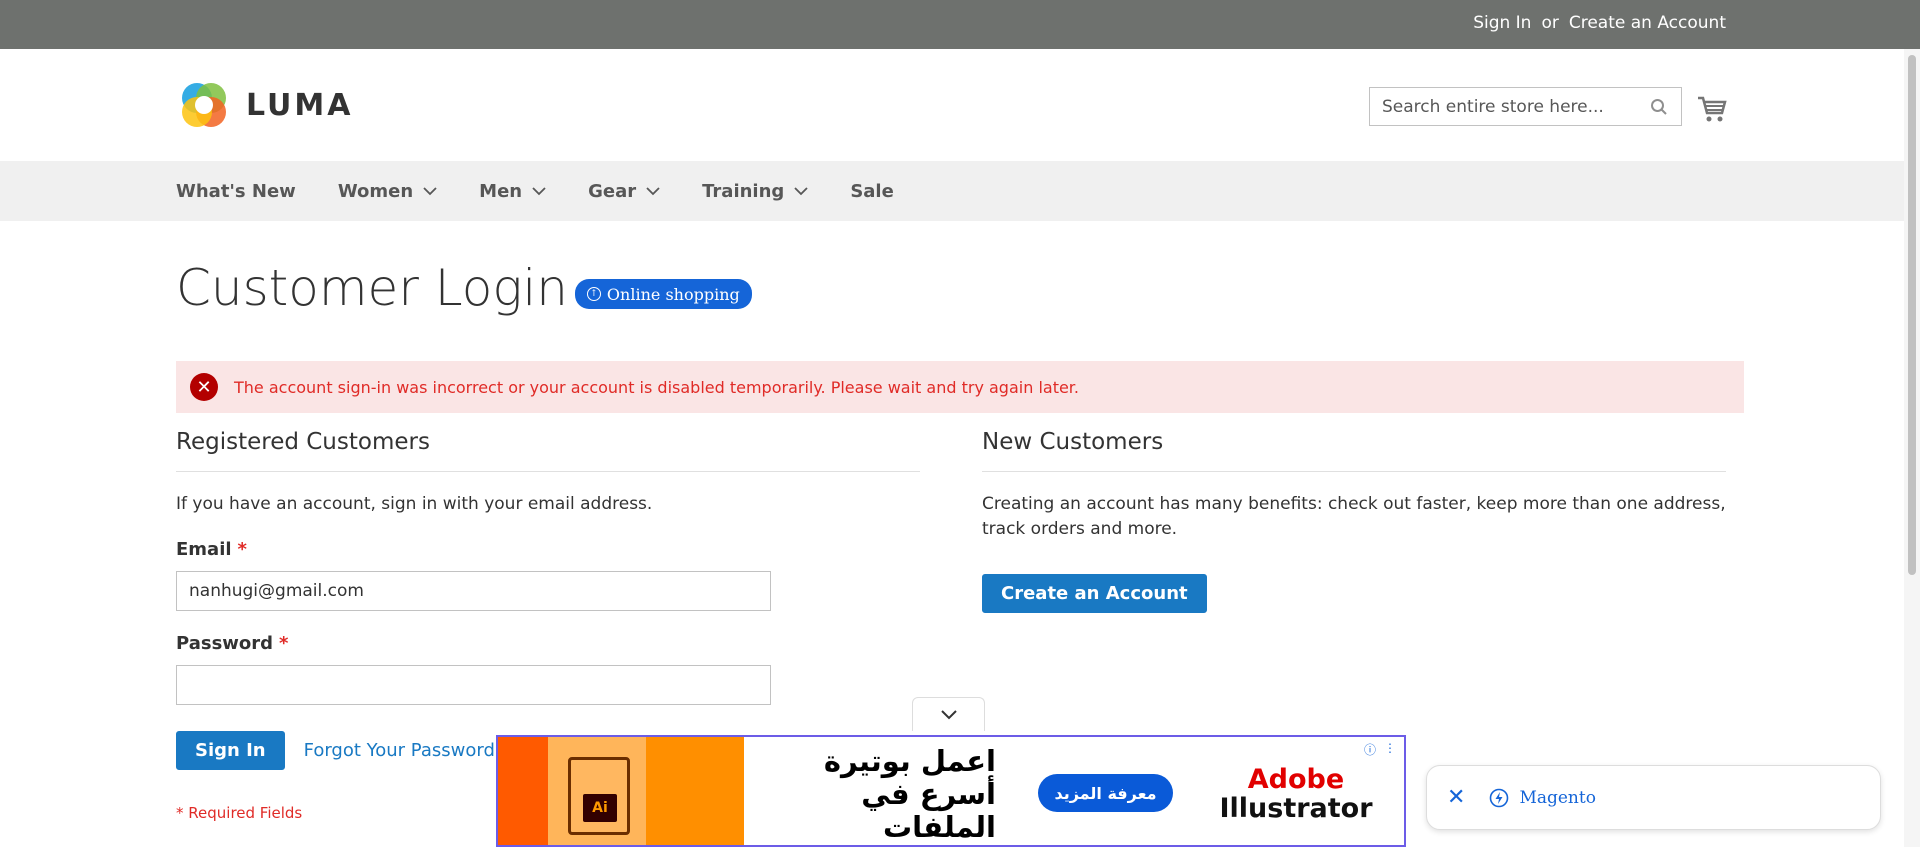 Image resolution: width=1920 pixels, height=847 pixels. Describe the element at coordinates (600, 808) in the screenshot. I see `ai-badge: Ai` at that location.